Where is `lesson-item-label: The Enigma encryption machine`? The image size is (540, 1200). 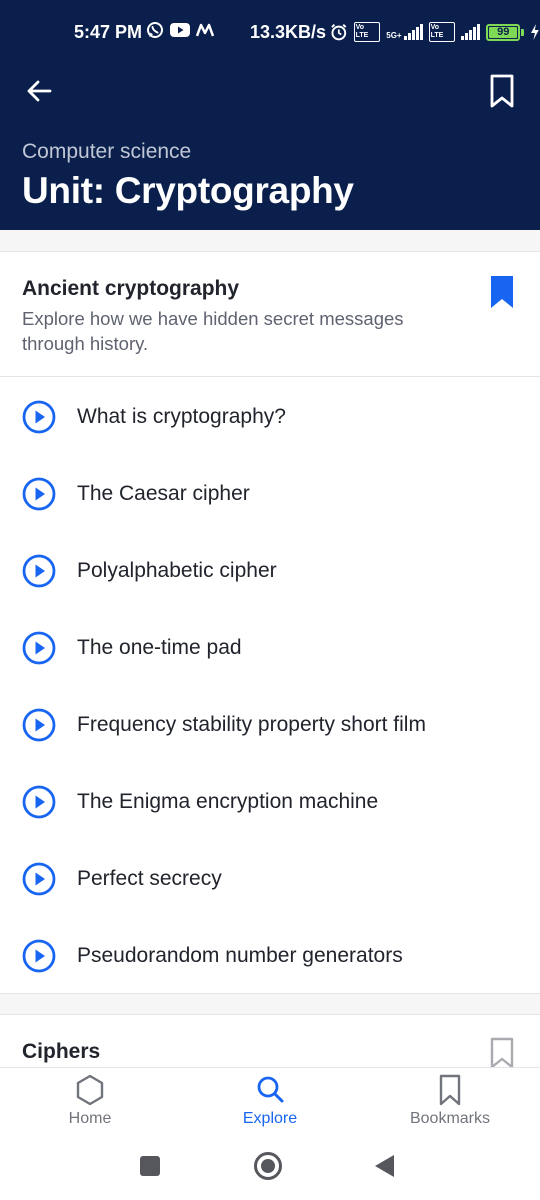 lesson-item-label: The Enigma encryption machine is located at coordinates (228, 801).